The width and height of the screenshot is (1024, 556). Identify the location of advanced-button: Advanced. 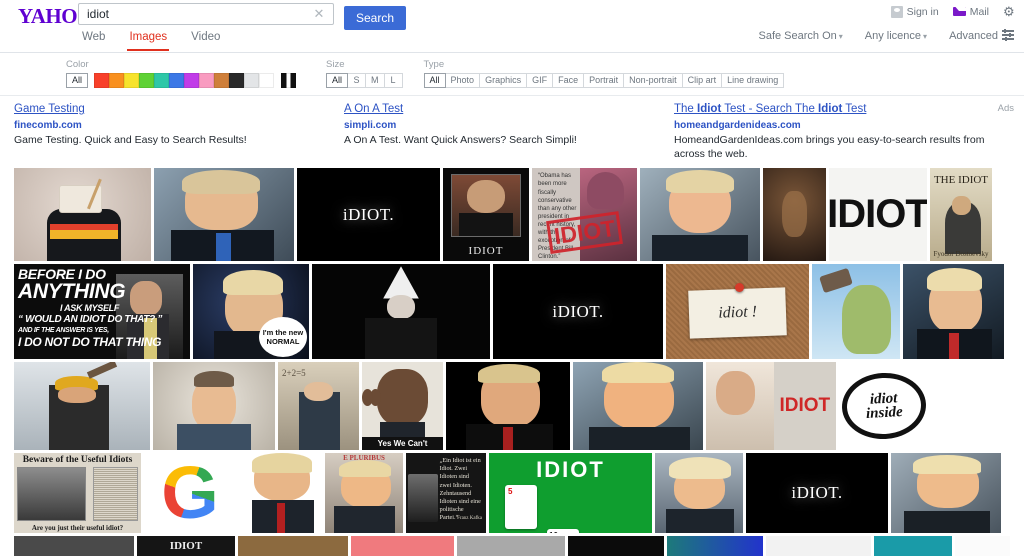
(981, 35).